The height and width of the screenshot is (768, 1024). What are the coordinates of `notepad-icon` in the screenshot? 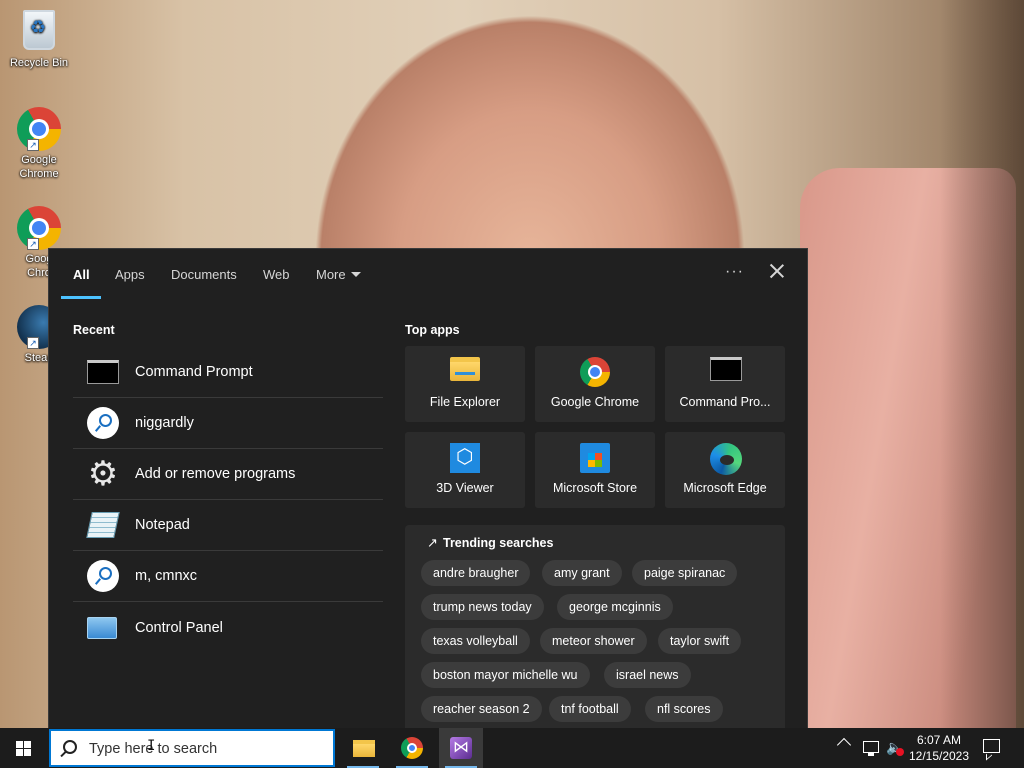 It's located at (103, 525).